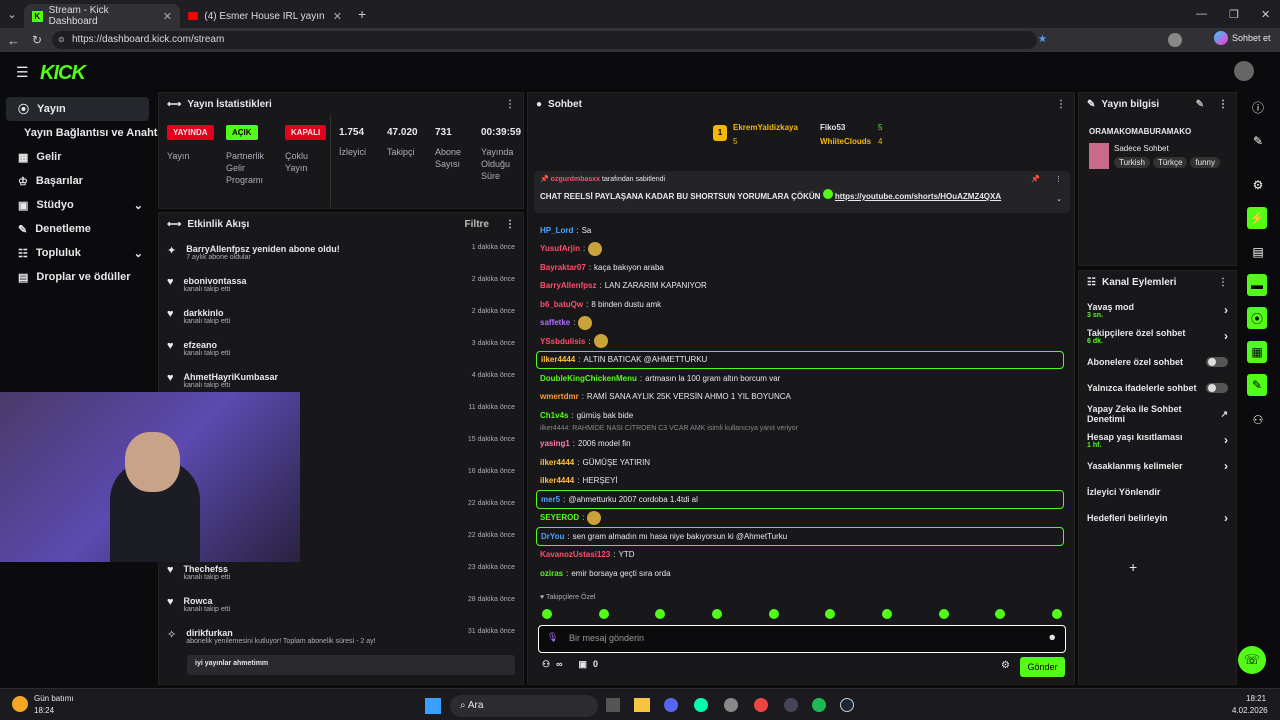  What do you see at coordinates (800, 359) in the screenshot?
I see `chat-message: ilker4444: ALTIN BATICAK @AHMETTURKU` at bounding box center [800, 359].